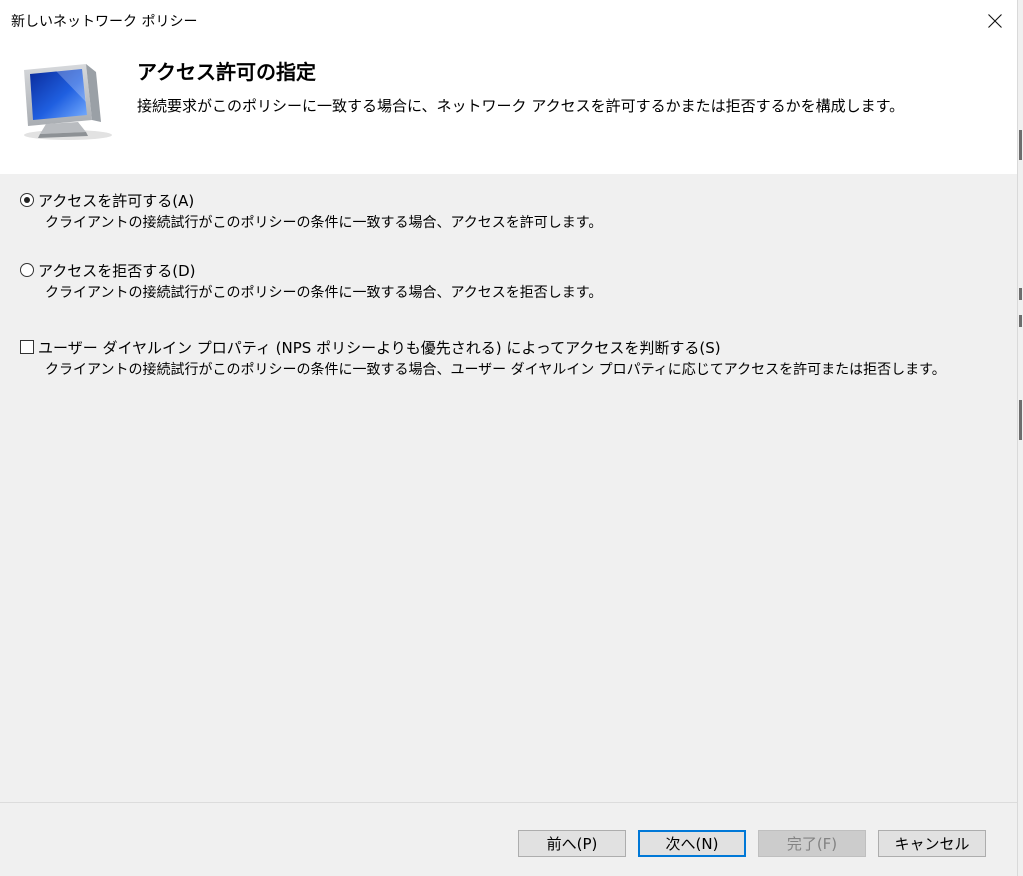 The width and height of the screenshot is (1023, 876). I want to click on title-bar: 新しいネットワーク ポリシー, so click(508, 21).